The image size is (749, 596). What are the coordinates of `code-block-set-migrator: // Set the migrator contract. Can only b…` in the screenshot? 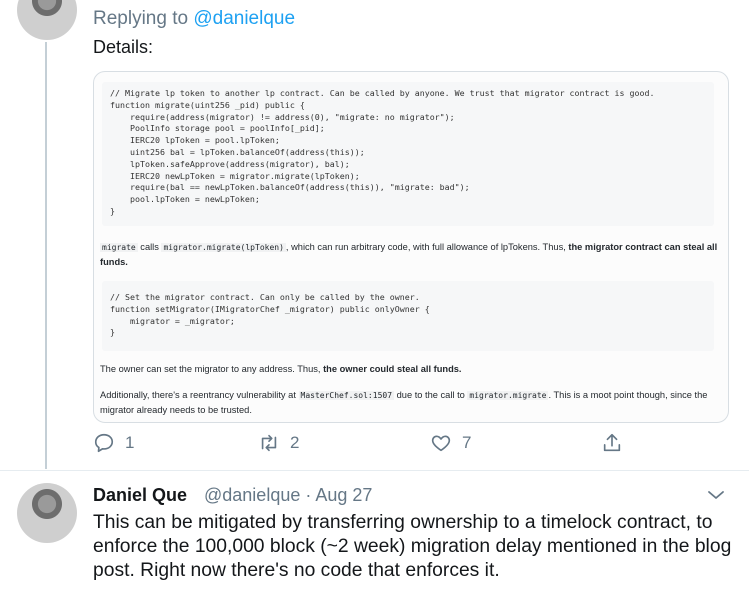 It's located at (408, 316).